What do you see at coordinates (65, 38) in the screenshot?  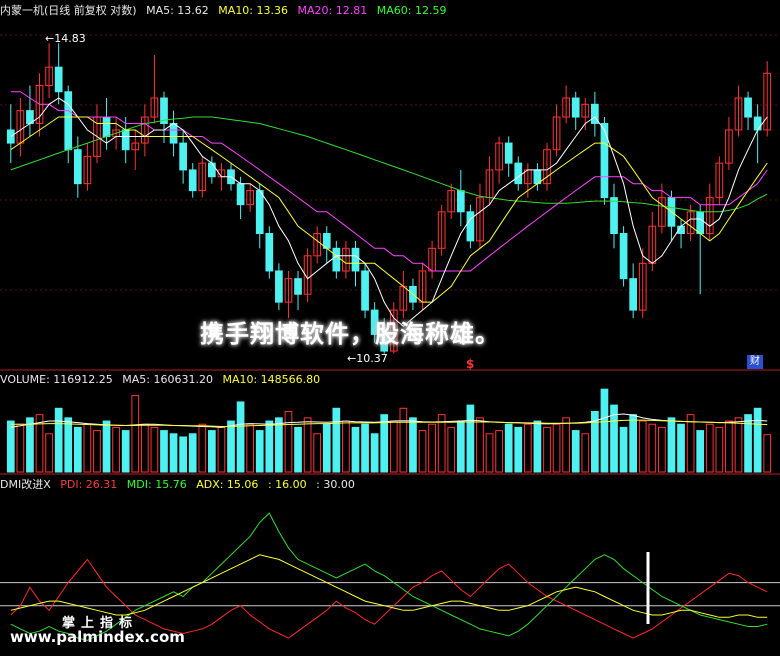 I see `high-price-label: ←14.83` at bounding box center [65, 38].